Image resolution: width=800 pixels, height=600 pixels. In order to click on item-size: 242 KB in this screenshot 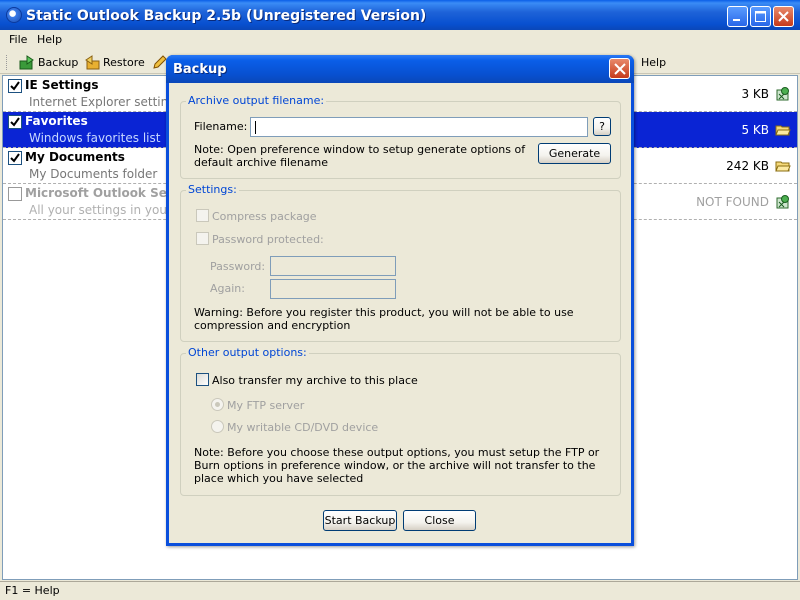, I will do `click(747, 166)`.